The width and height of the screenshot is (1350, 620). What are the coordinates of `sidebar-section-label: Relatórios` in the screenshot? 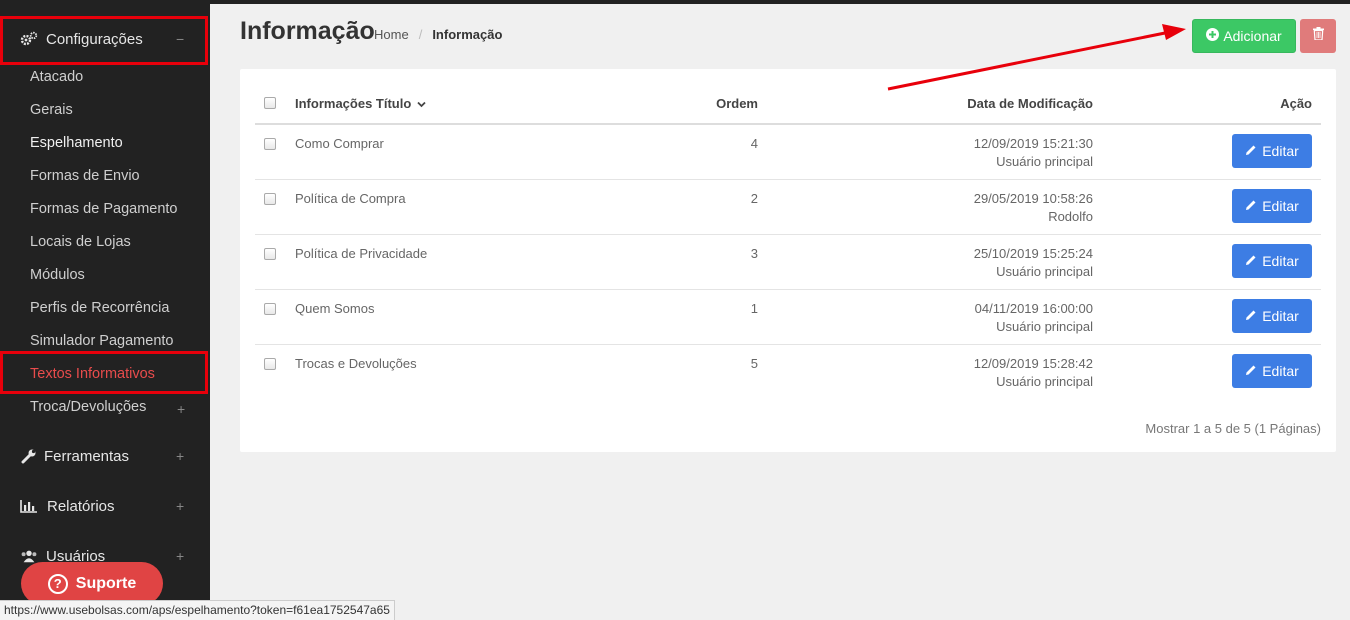 It's located at (81, 506).